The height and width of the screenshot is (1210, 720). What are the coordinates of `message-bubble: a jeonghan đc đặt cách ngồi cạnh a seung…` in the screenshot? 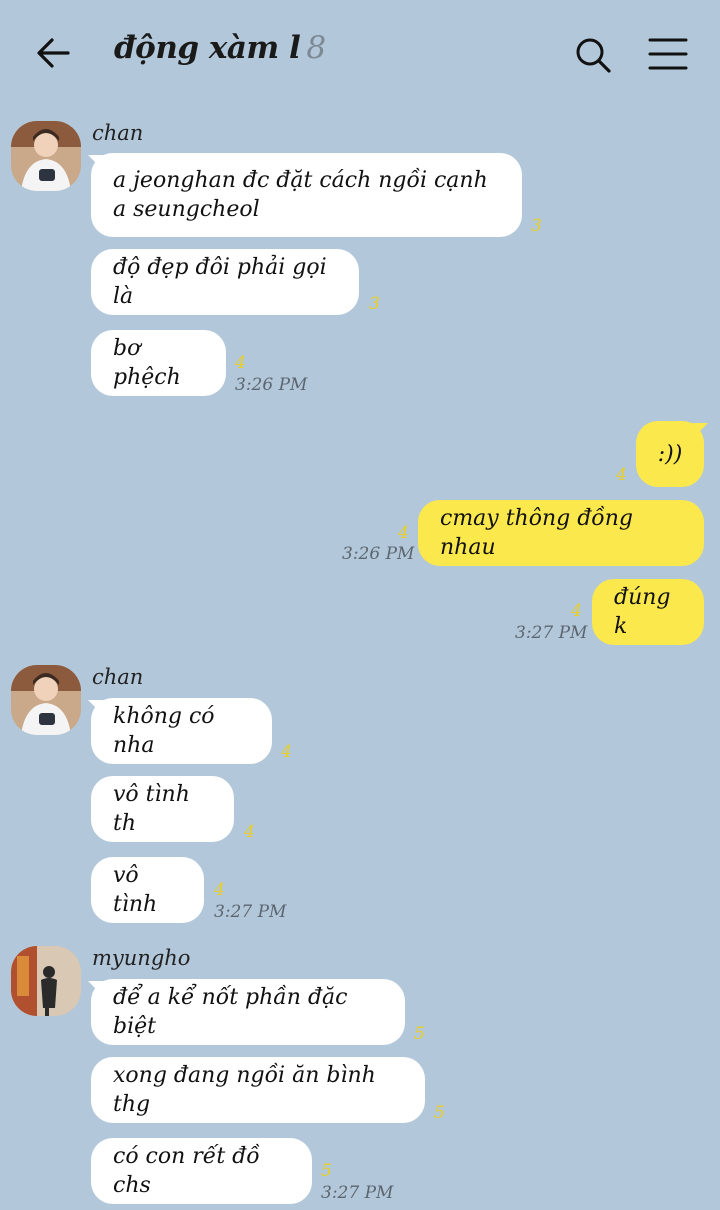 It's located at (306, 195).